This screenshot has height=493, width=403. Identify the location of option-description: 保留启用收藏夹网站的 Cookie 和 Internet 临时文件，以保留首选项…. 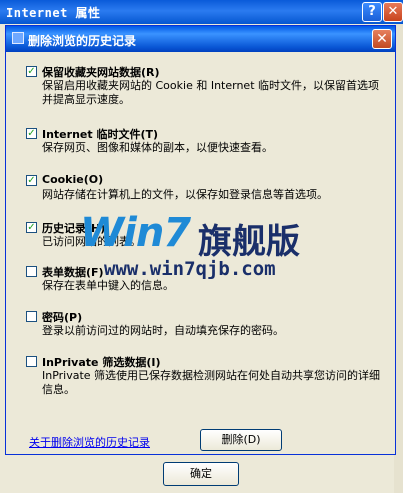
(210, 92).